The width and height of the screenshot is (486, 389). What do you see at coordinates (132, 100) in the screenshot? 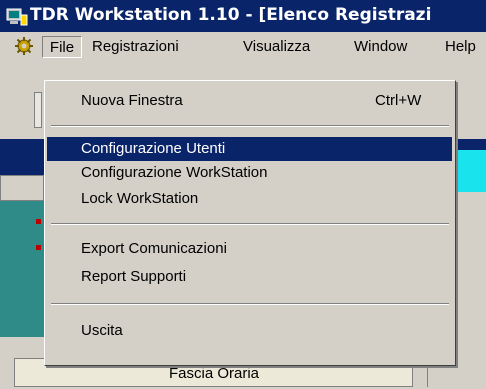
I see `menu-item-label: Nuova Finestra` at bounding box center [132, 100].